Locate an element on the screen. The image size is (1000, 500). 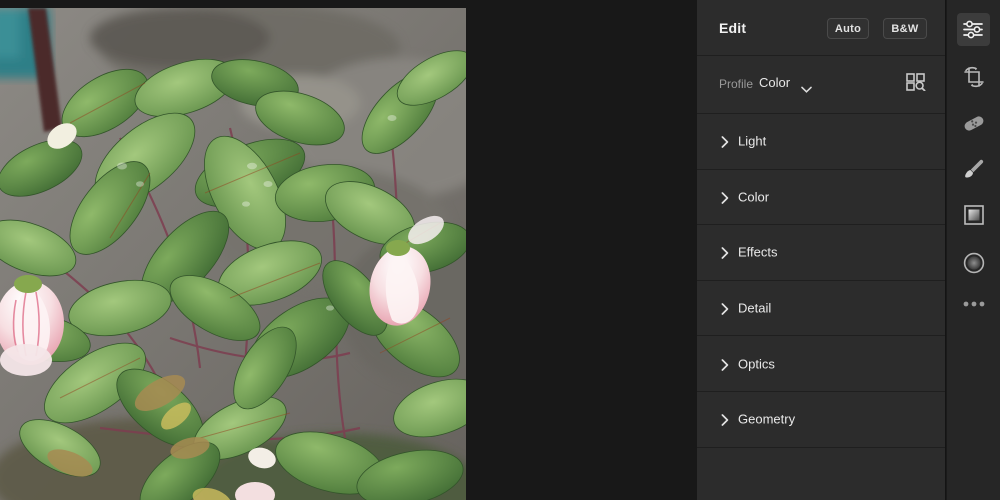
radial-gradient-tool is located at coordinates (973, 262).